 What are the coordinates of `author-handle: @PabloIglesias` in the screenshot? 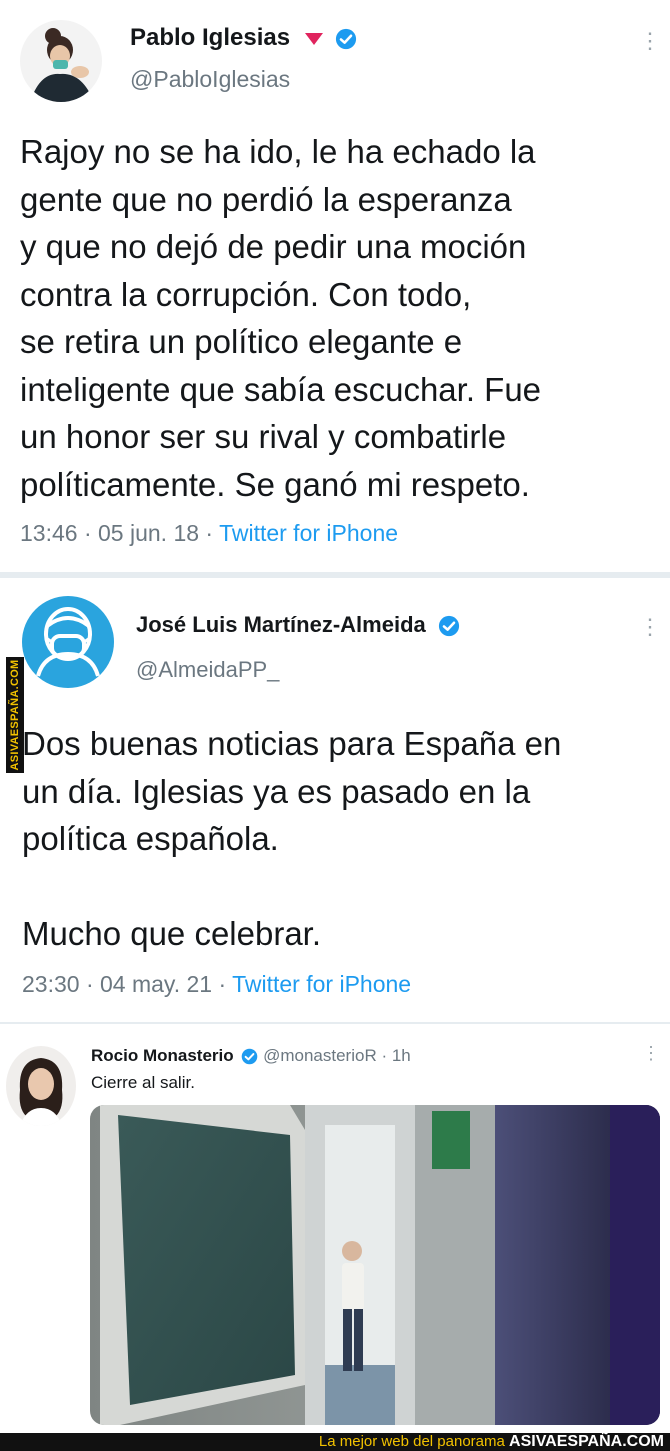 It's located at (210, 79).